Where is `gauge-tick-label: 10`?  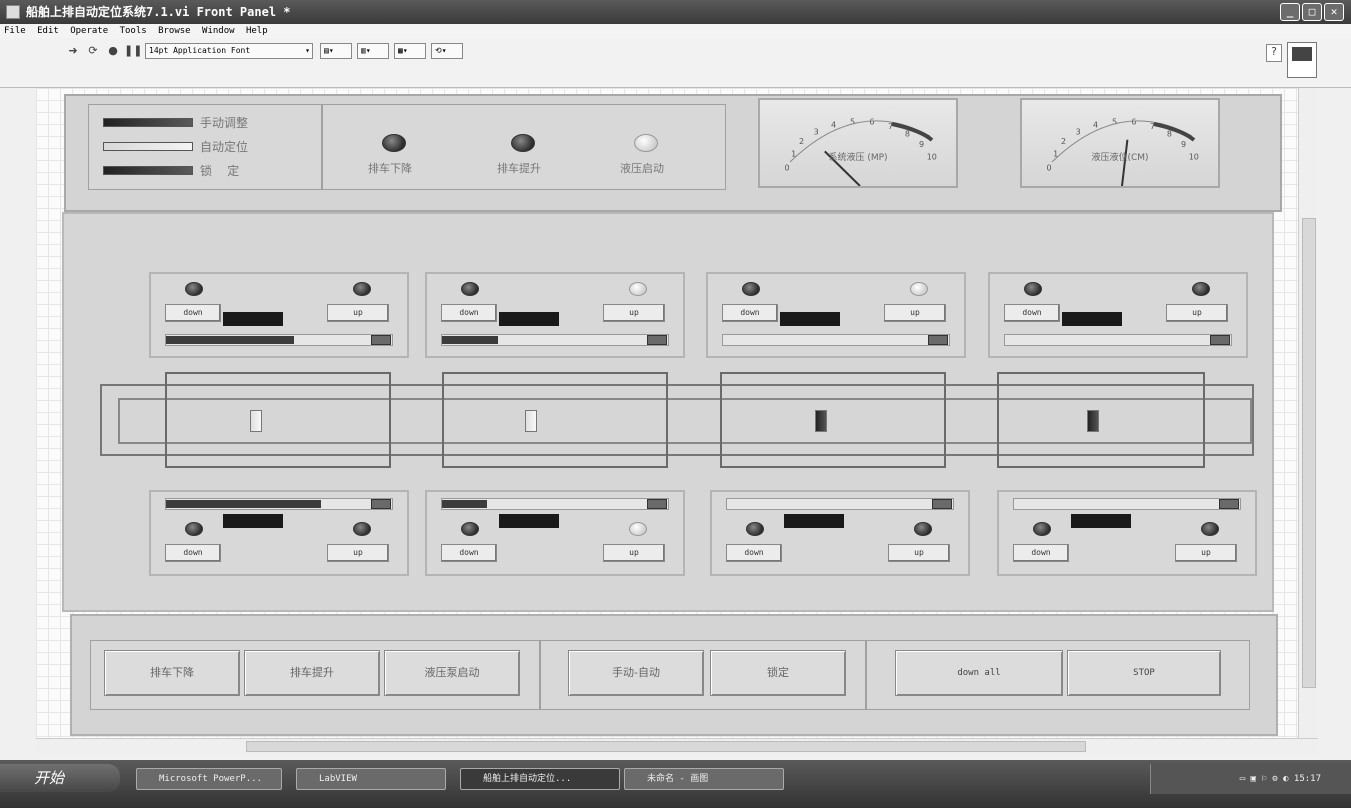 gauge-tick-label: 10 is located at coordinates (1194, 157).